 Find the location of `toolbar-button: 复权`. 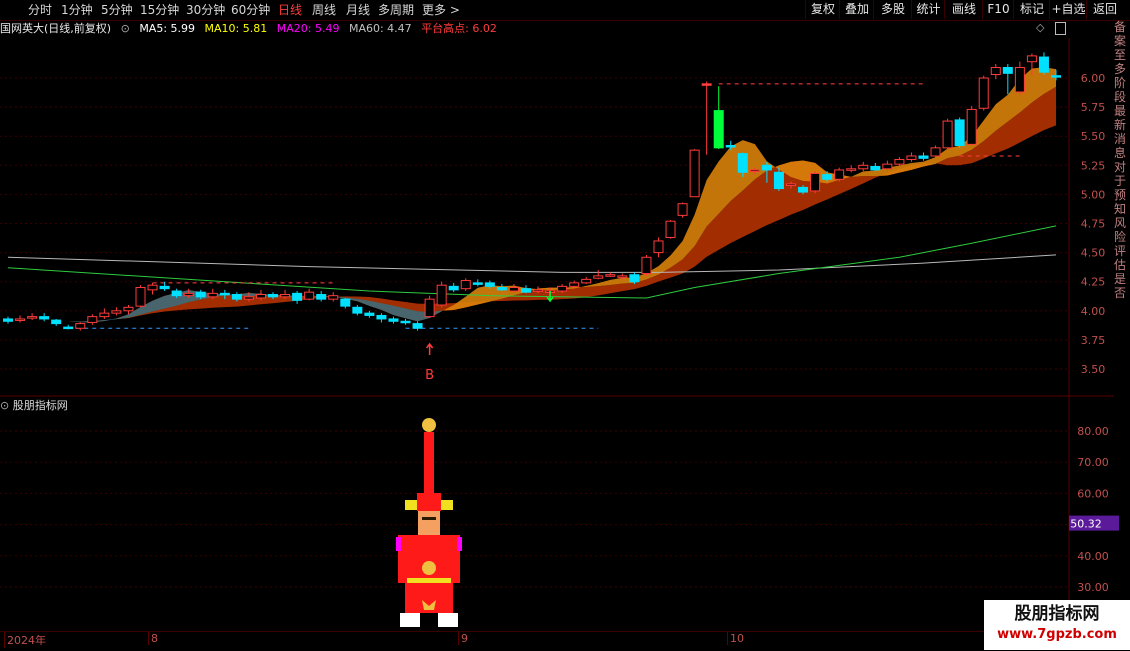

toolbar-button: 复权 is located at coordinates (822, 9).